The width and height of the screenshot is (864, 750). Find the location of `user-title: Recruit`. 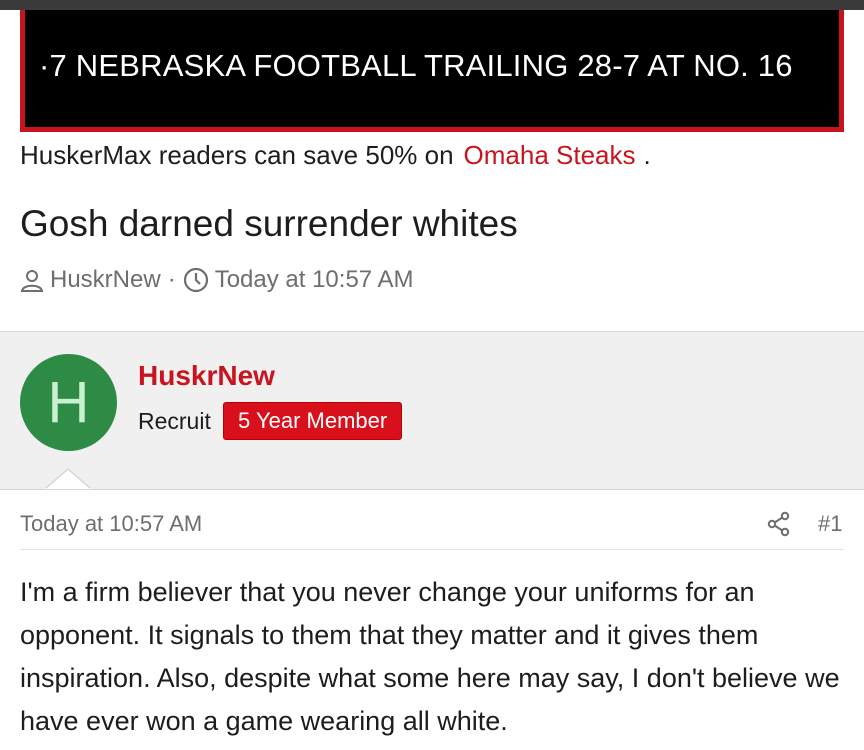

user-title: Recruit is located at coordinates (174, 421).